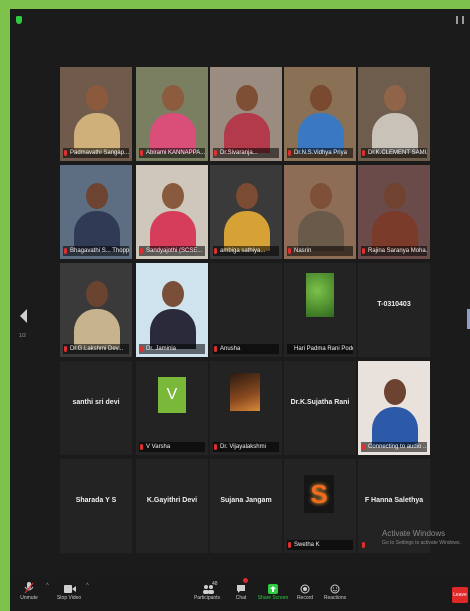 The image size is (470, 611). I want to click on previous-page-arrow-icon, so click(23, 316).